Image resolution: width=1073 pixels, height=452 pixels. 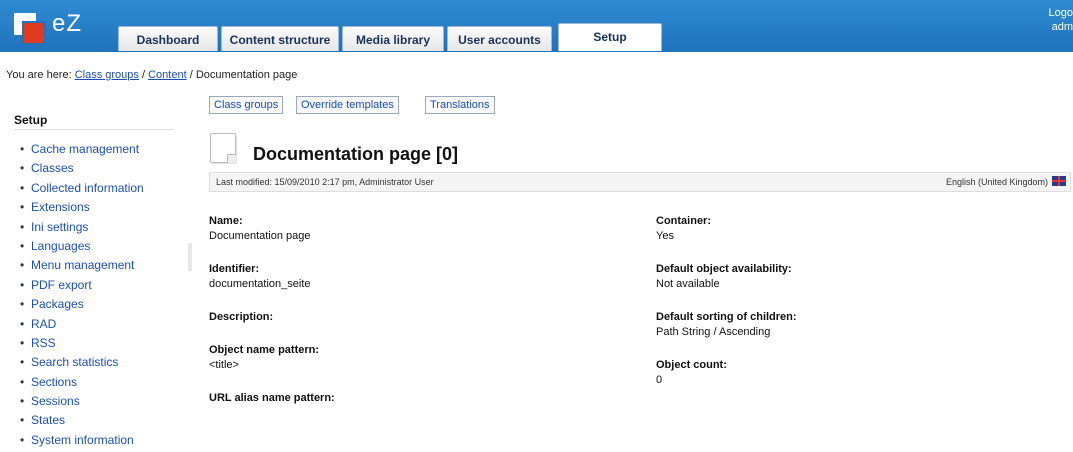 What do you see at coordinates (260, 236) in the screenshot?
I see `prop-value: Documentation page` at bounding box center [260, 236].